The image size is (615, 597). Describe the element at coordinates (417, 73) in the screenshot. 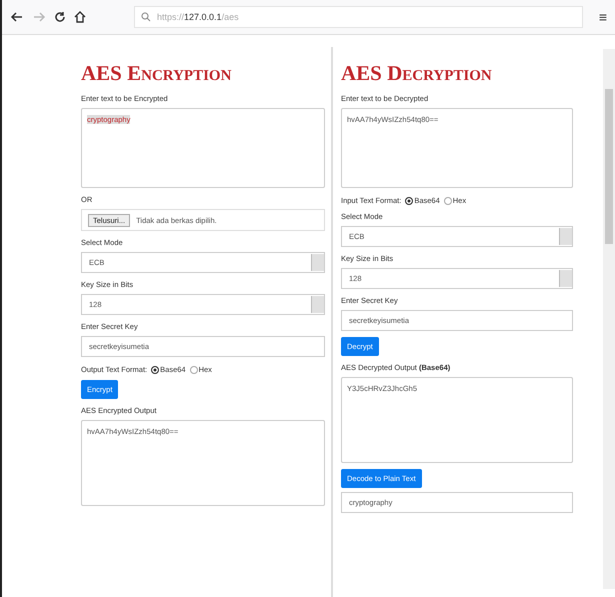

I see `section-title: AES Decryption` at that location.